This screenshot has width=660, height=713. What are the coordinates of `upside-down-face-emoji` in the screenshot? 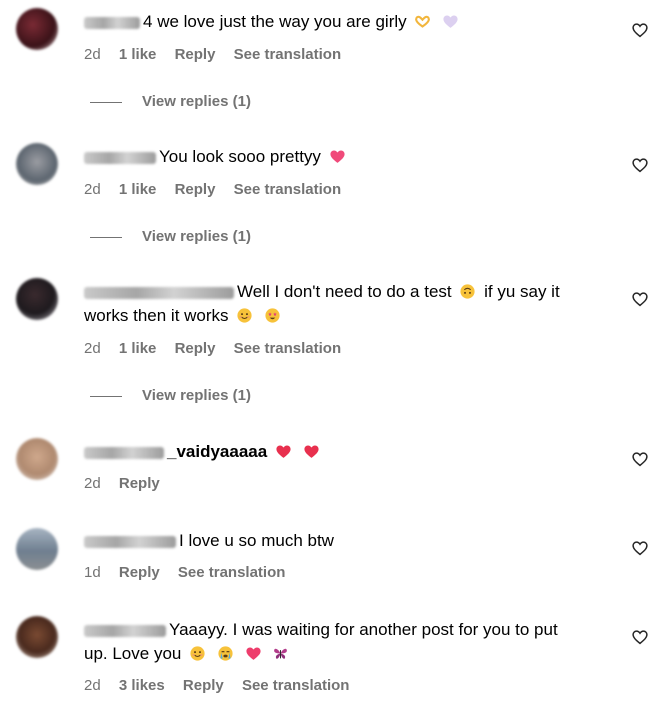 It's located at (467, 291).